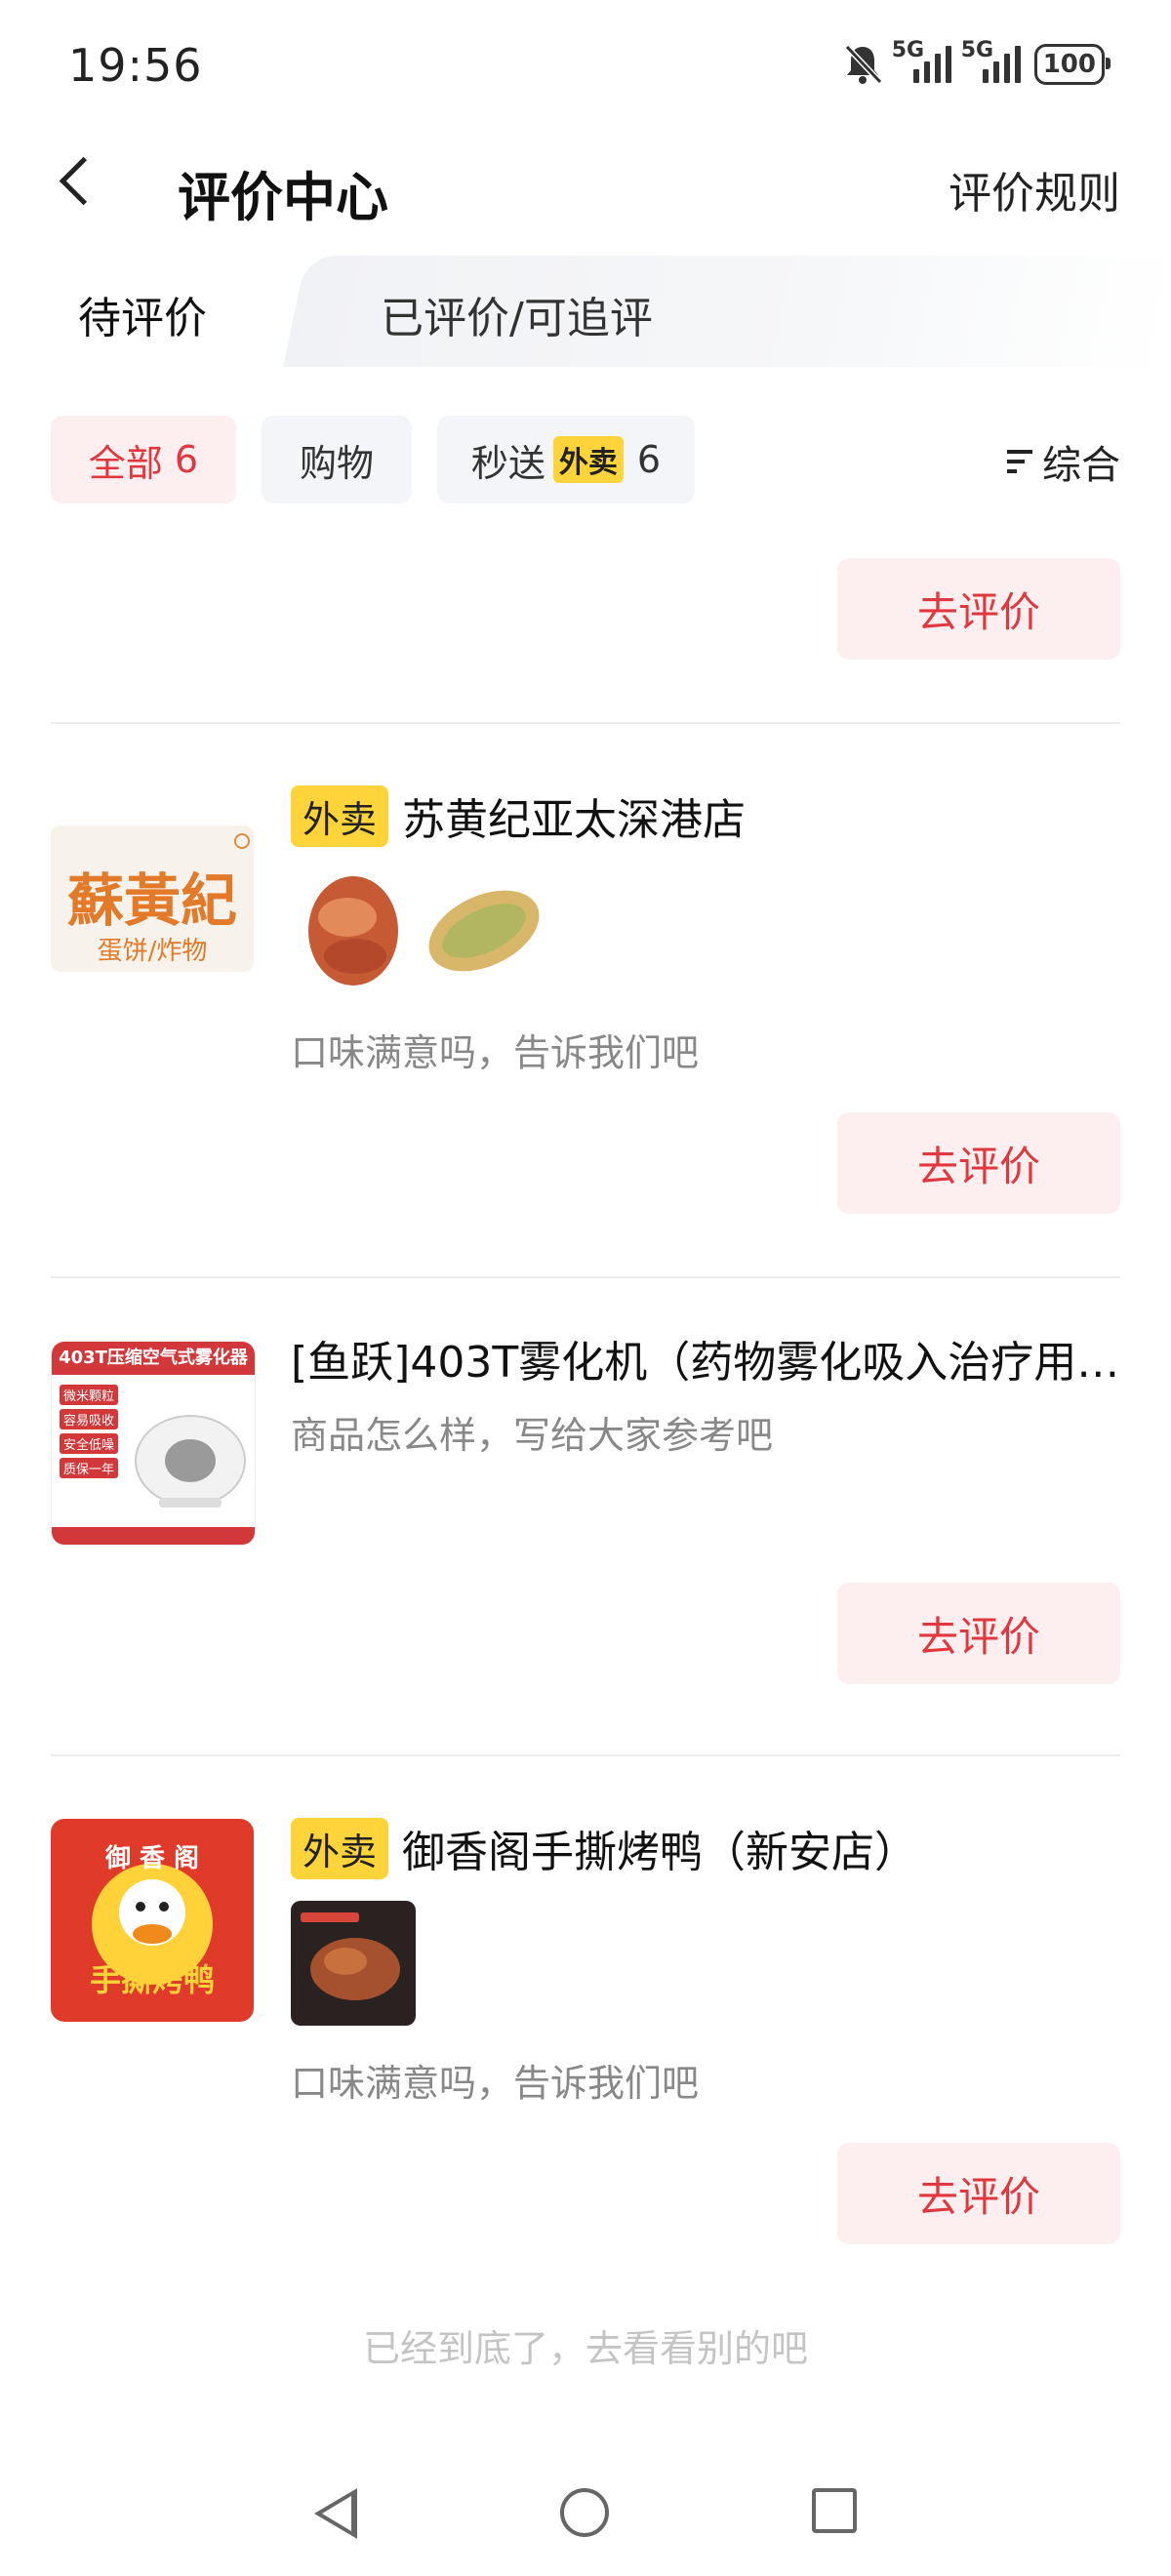 The height and width of the screenshot is (2576, 1171). What do you see at coordinates (135, 65) in the screenshot?
I see `status-time: 19:56` at bounding box center [135, 65].